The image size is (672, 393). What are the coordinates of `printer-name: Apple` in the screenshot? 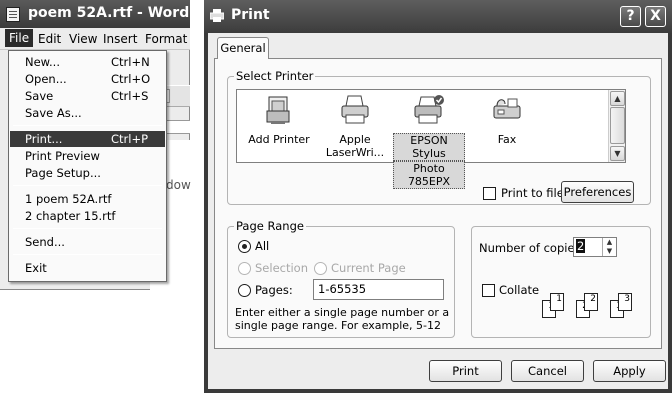 It's located at (355, 139).